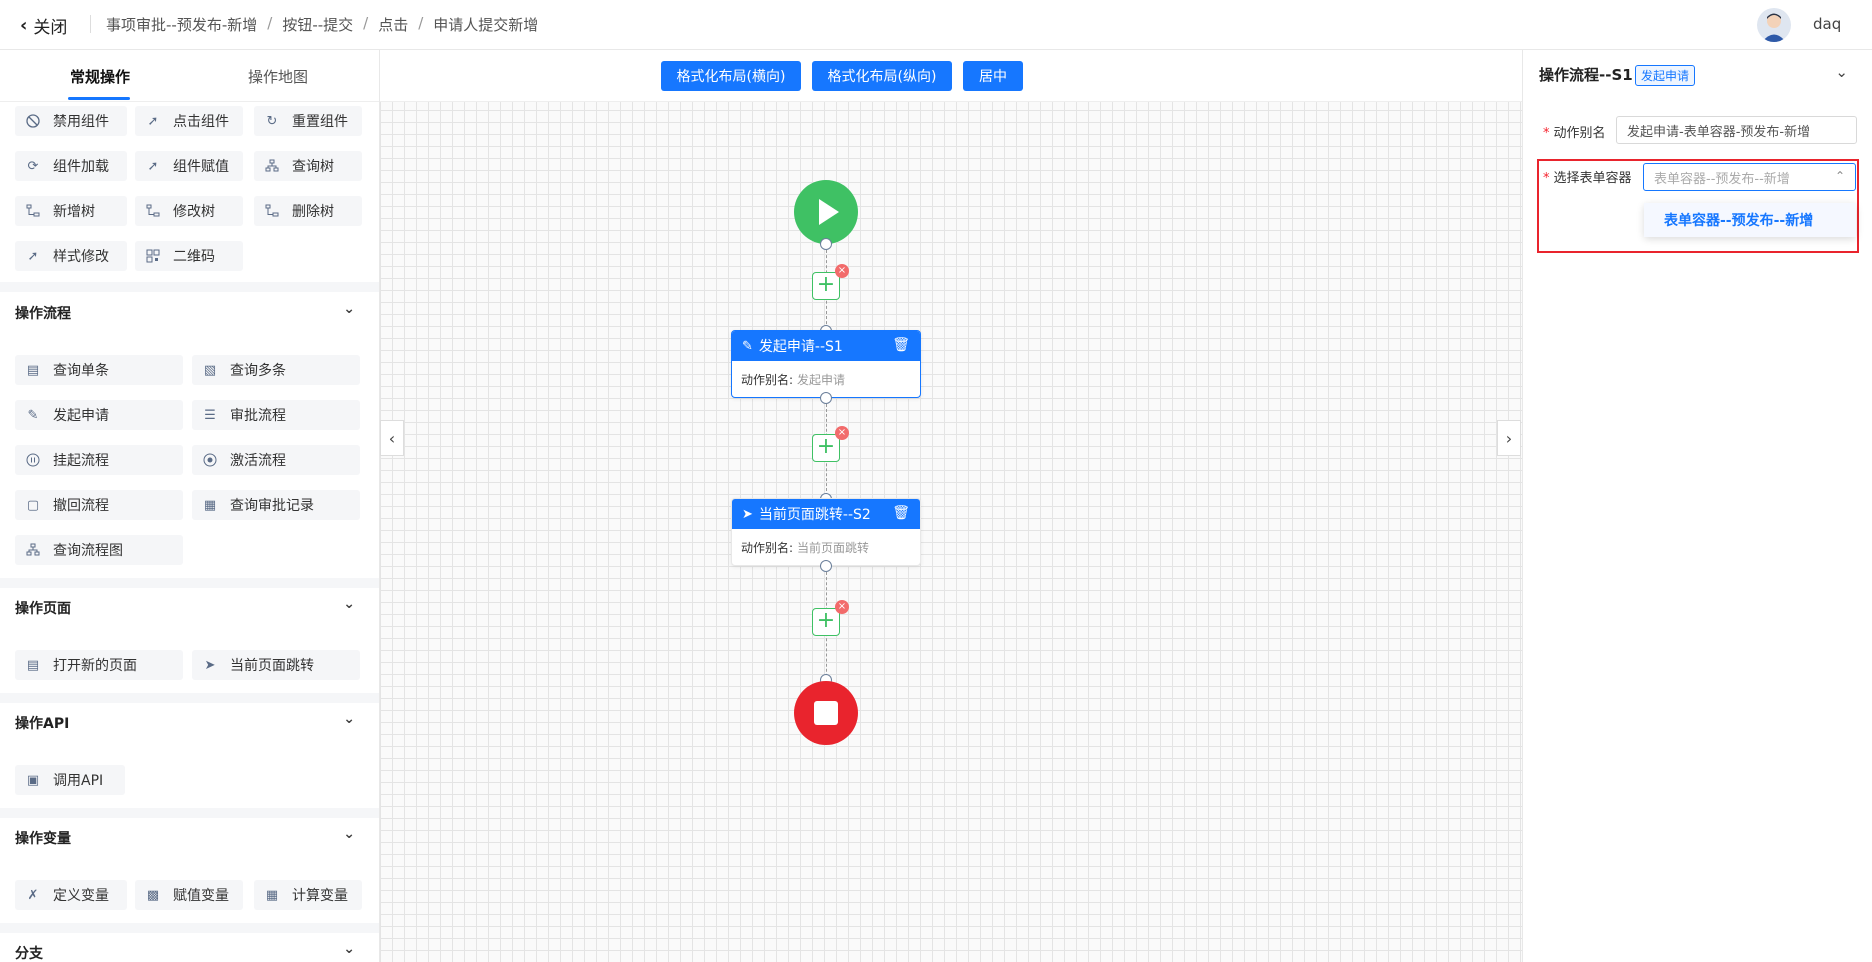  Describe the element at coordinates (153, 211) in the screenshot. I see `tree-edit-icon` at that location.